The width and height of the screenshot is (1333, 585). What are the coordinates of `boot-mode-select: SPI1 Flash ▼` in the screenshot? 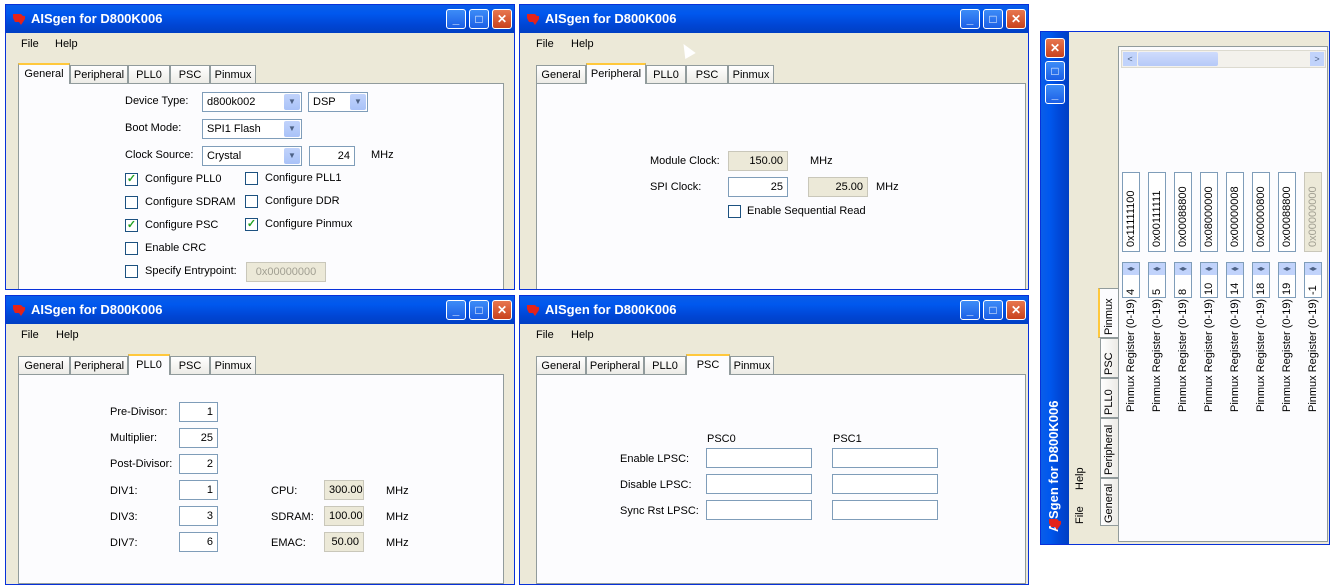 It's located at (252, 129).